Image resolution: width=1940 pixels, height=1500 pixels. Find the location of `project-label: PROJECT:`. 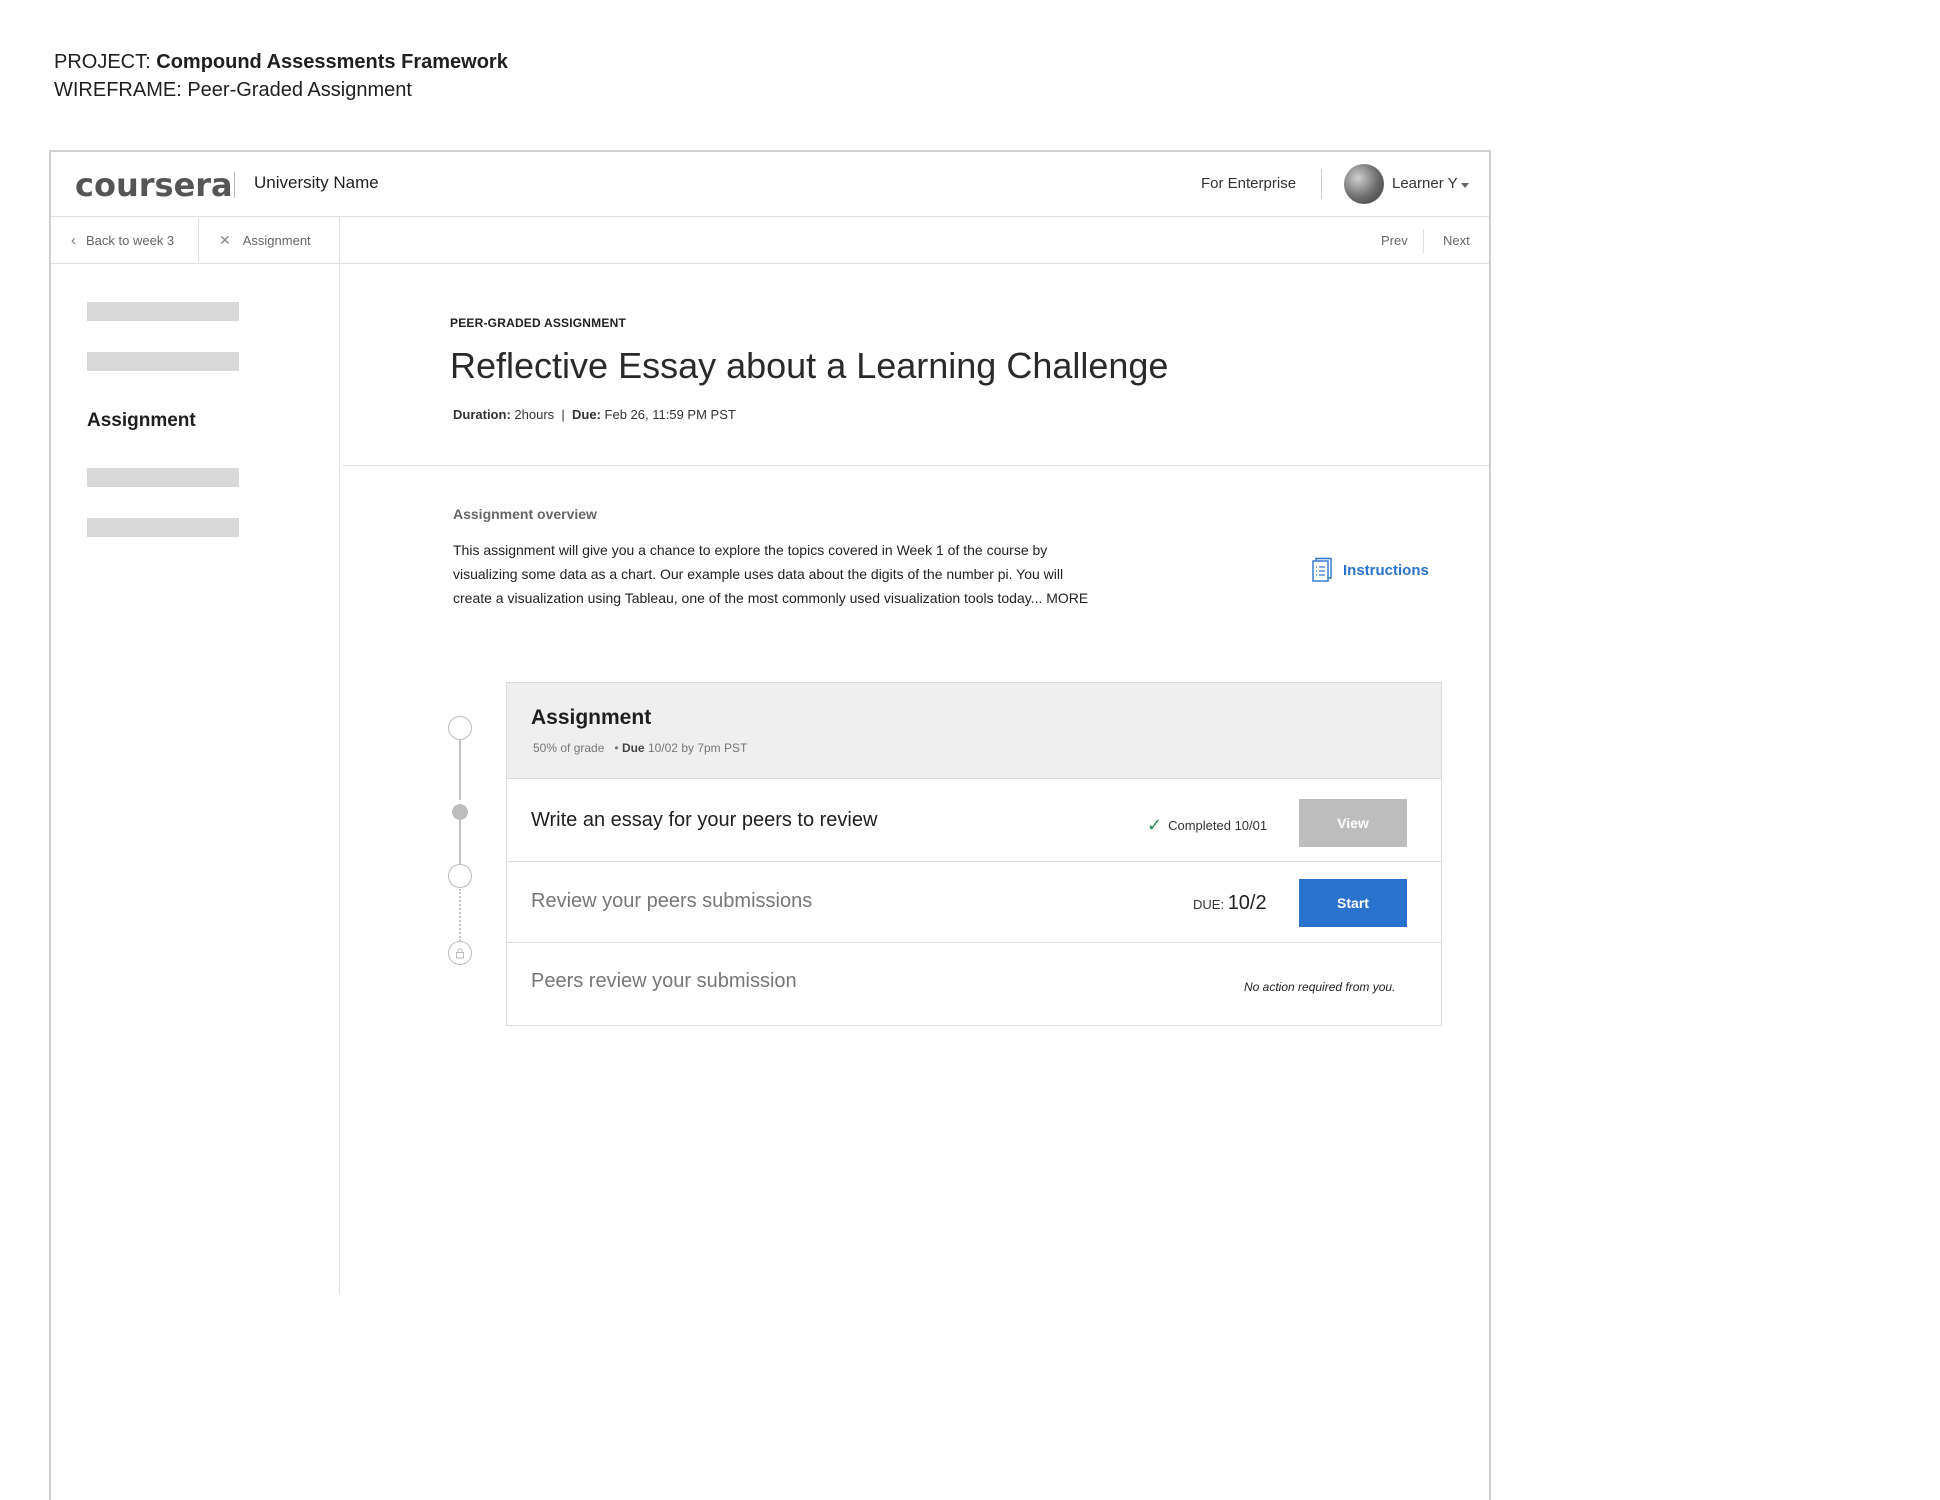

project-label: PROJECT: is located at coordinates (102, 62).